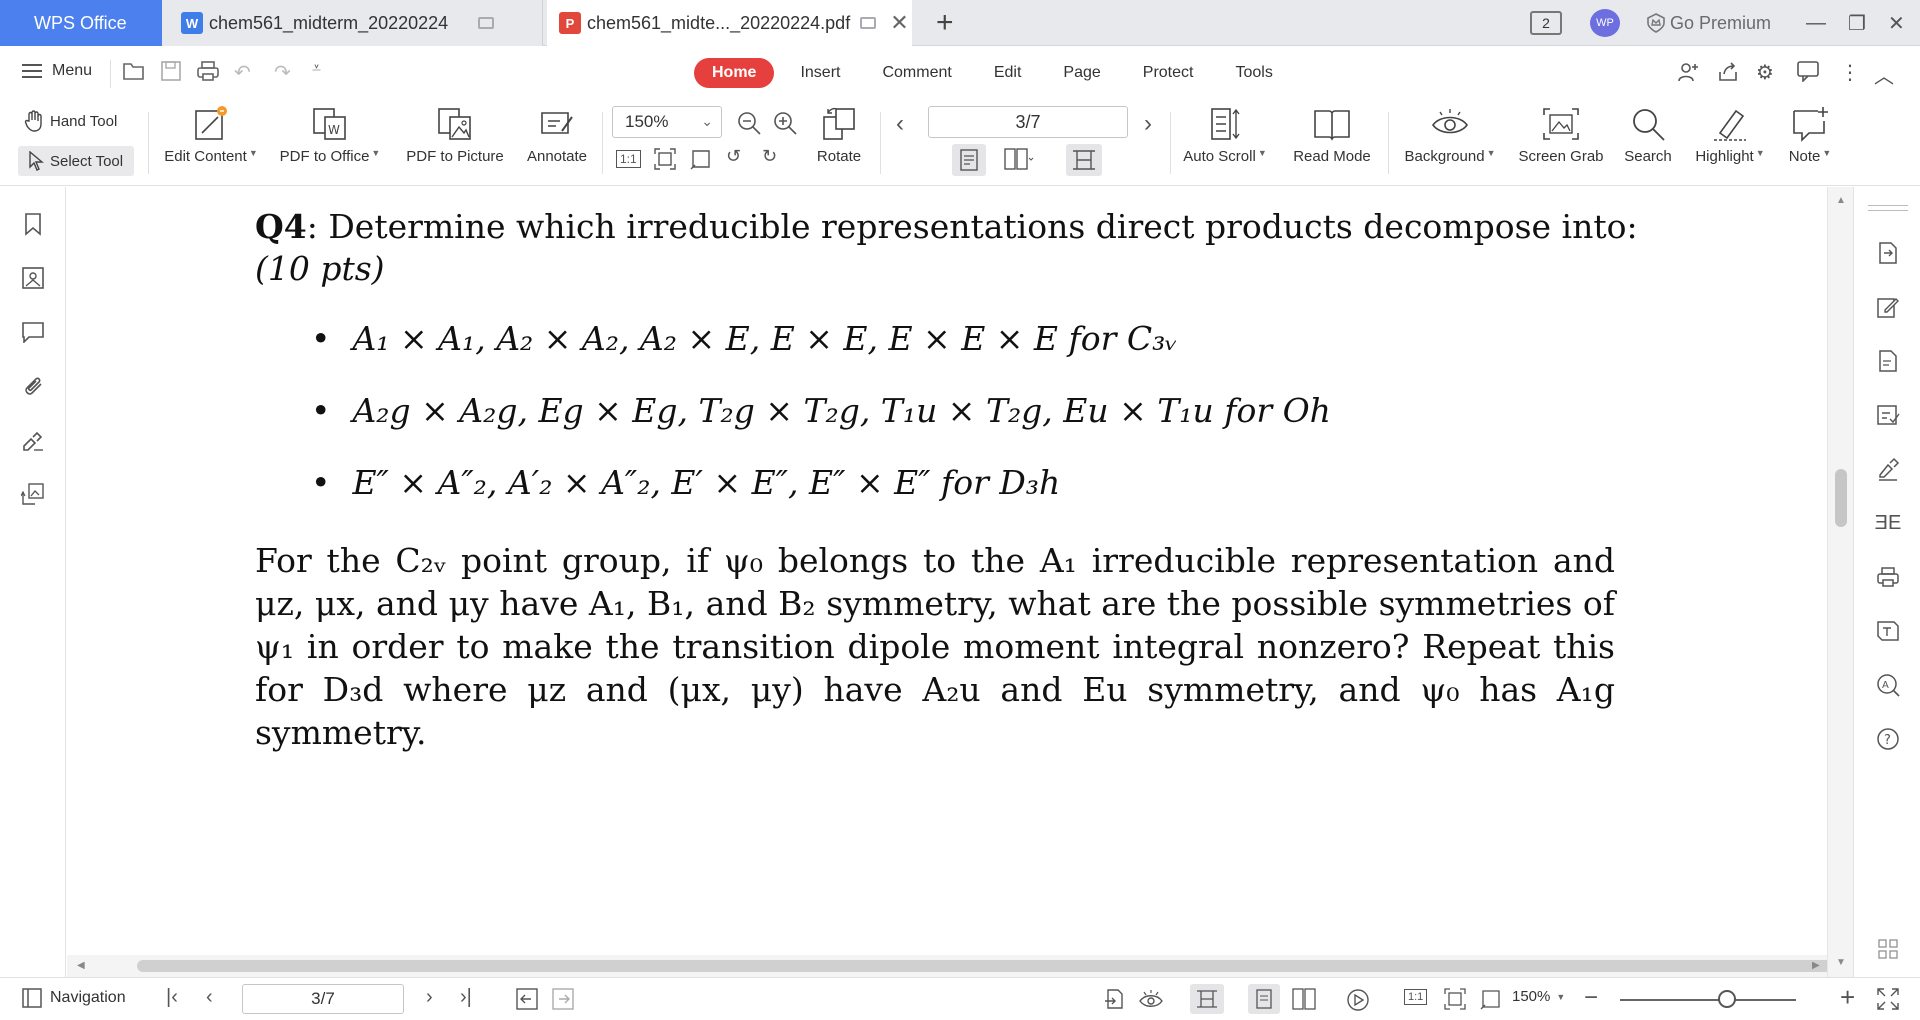 This screenshot has height=1020, width=1920. What do you see at coordinates (1888, 577) in the screenshot?
I see `print-icon` at bounding box center [1888, 577].